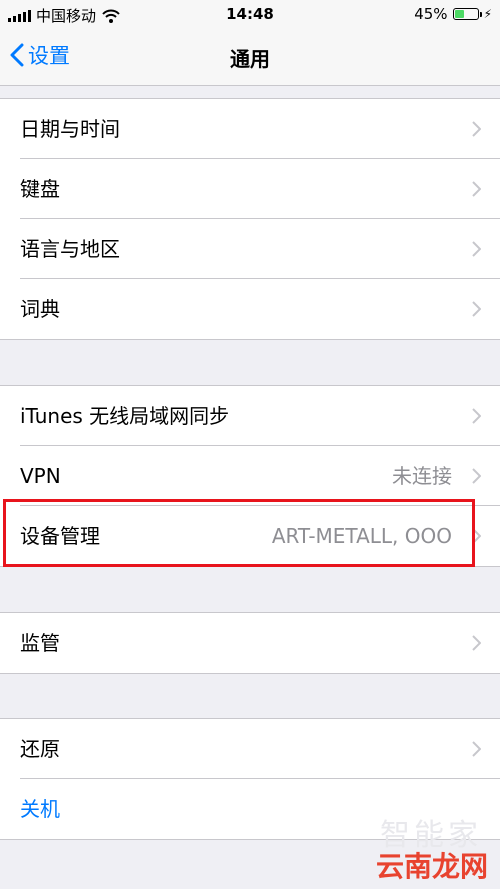 The height and width of the screenshot is (889, 500). I want to click on charging-icon: ⚡, so click(487, 14).